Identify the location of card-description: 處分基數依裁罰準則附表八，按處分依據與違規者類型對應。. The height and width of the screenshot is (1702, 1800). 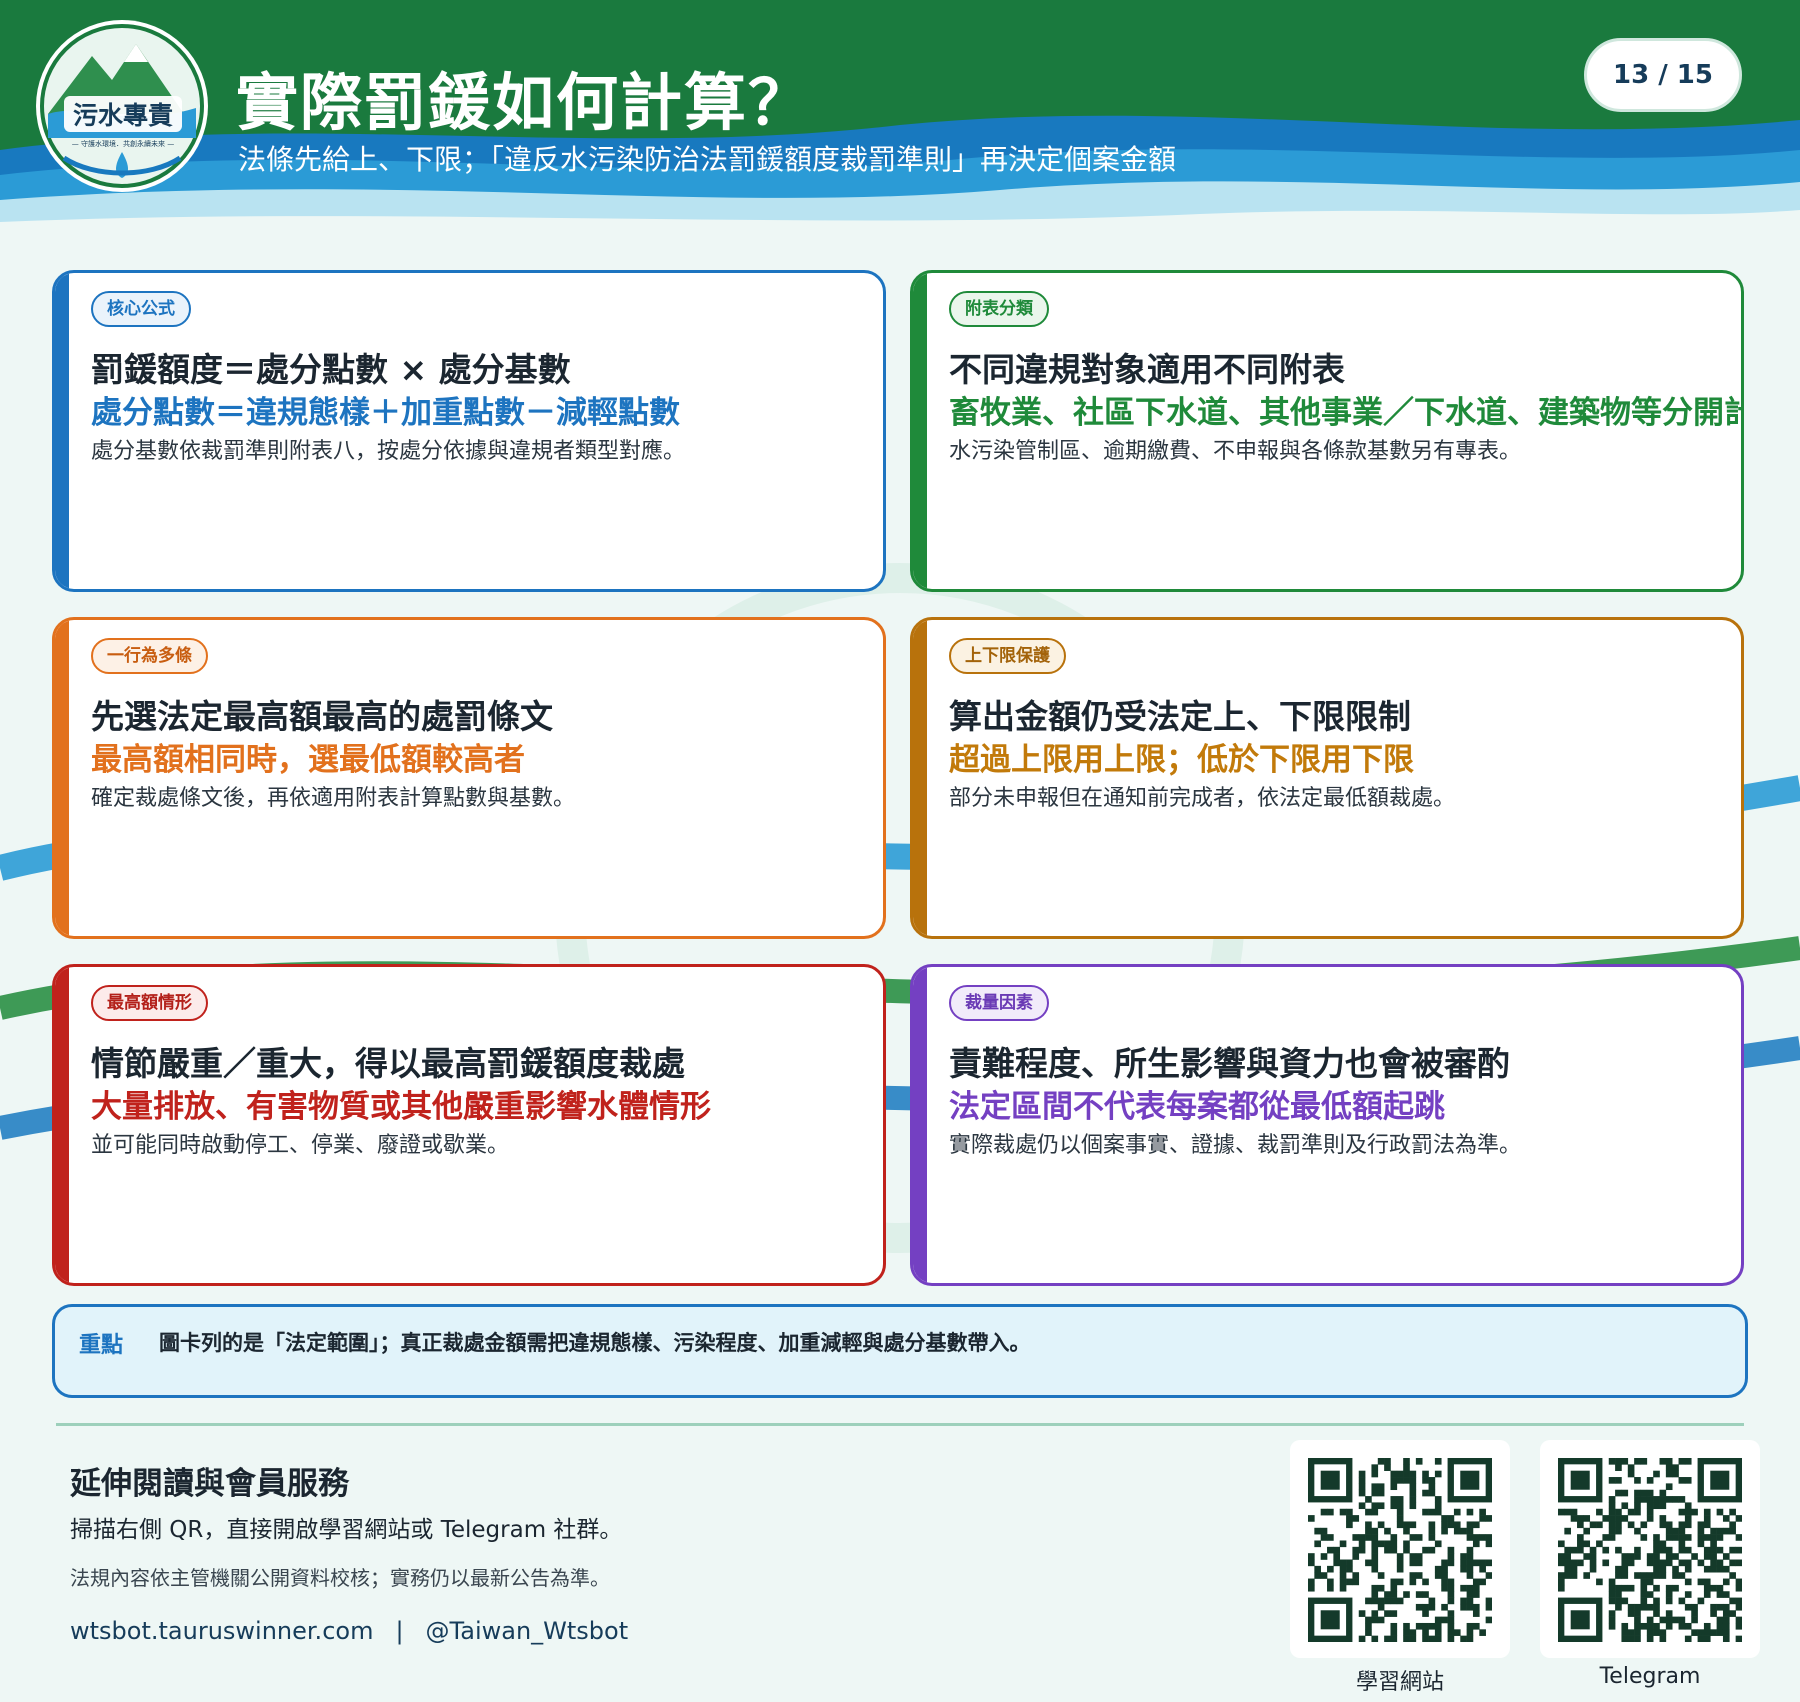
(388, 451).